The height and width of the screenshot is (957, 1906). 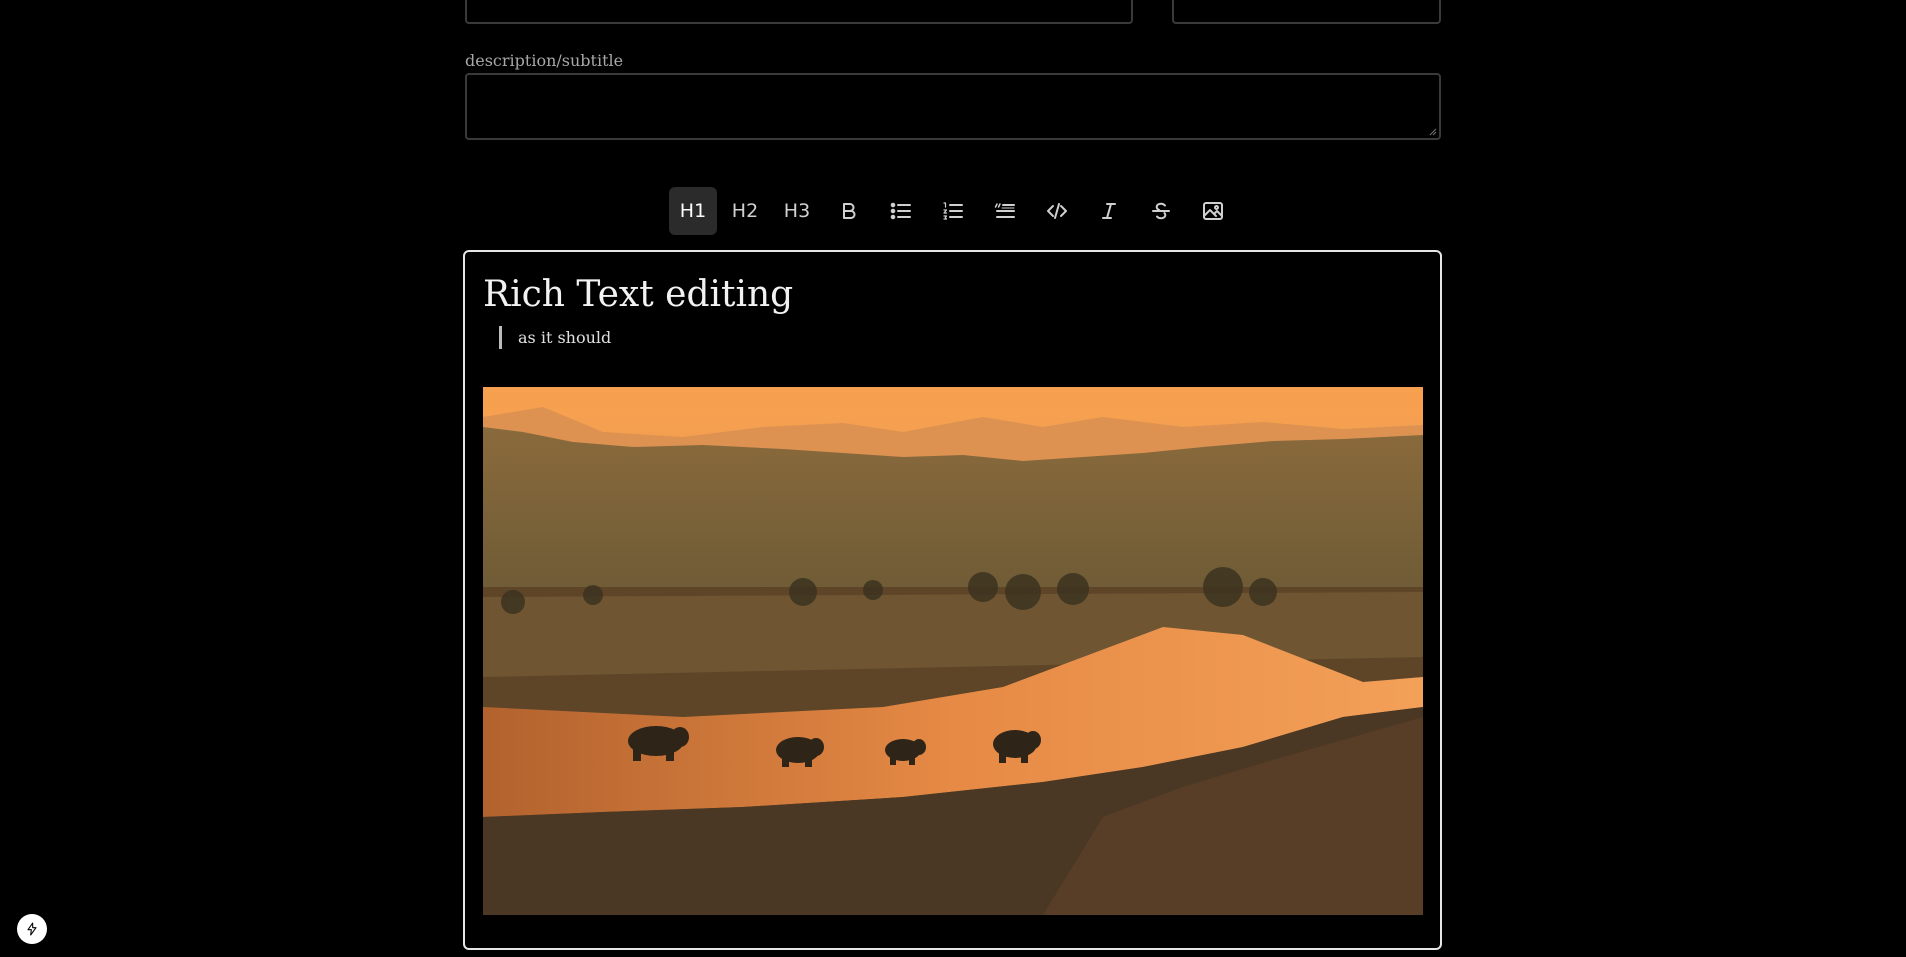 I want to click on italic-button, so click(x=1109, y=211).